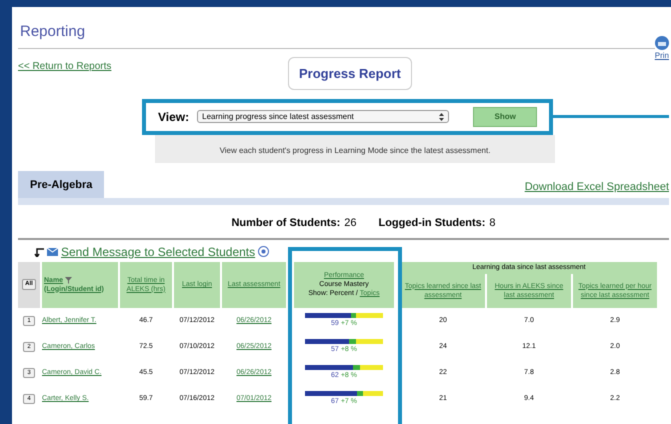  Describe the element at coordinates (53, 32) in the screenshot. I see `page-title: Reporting` at that location.